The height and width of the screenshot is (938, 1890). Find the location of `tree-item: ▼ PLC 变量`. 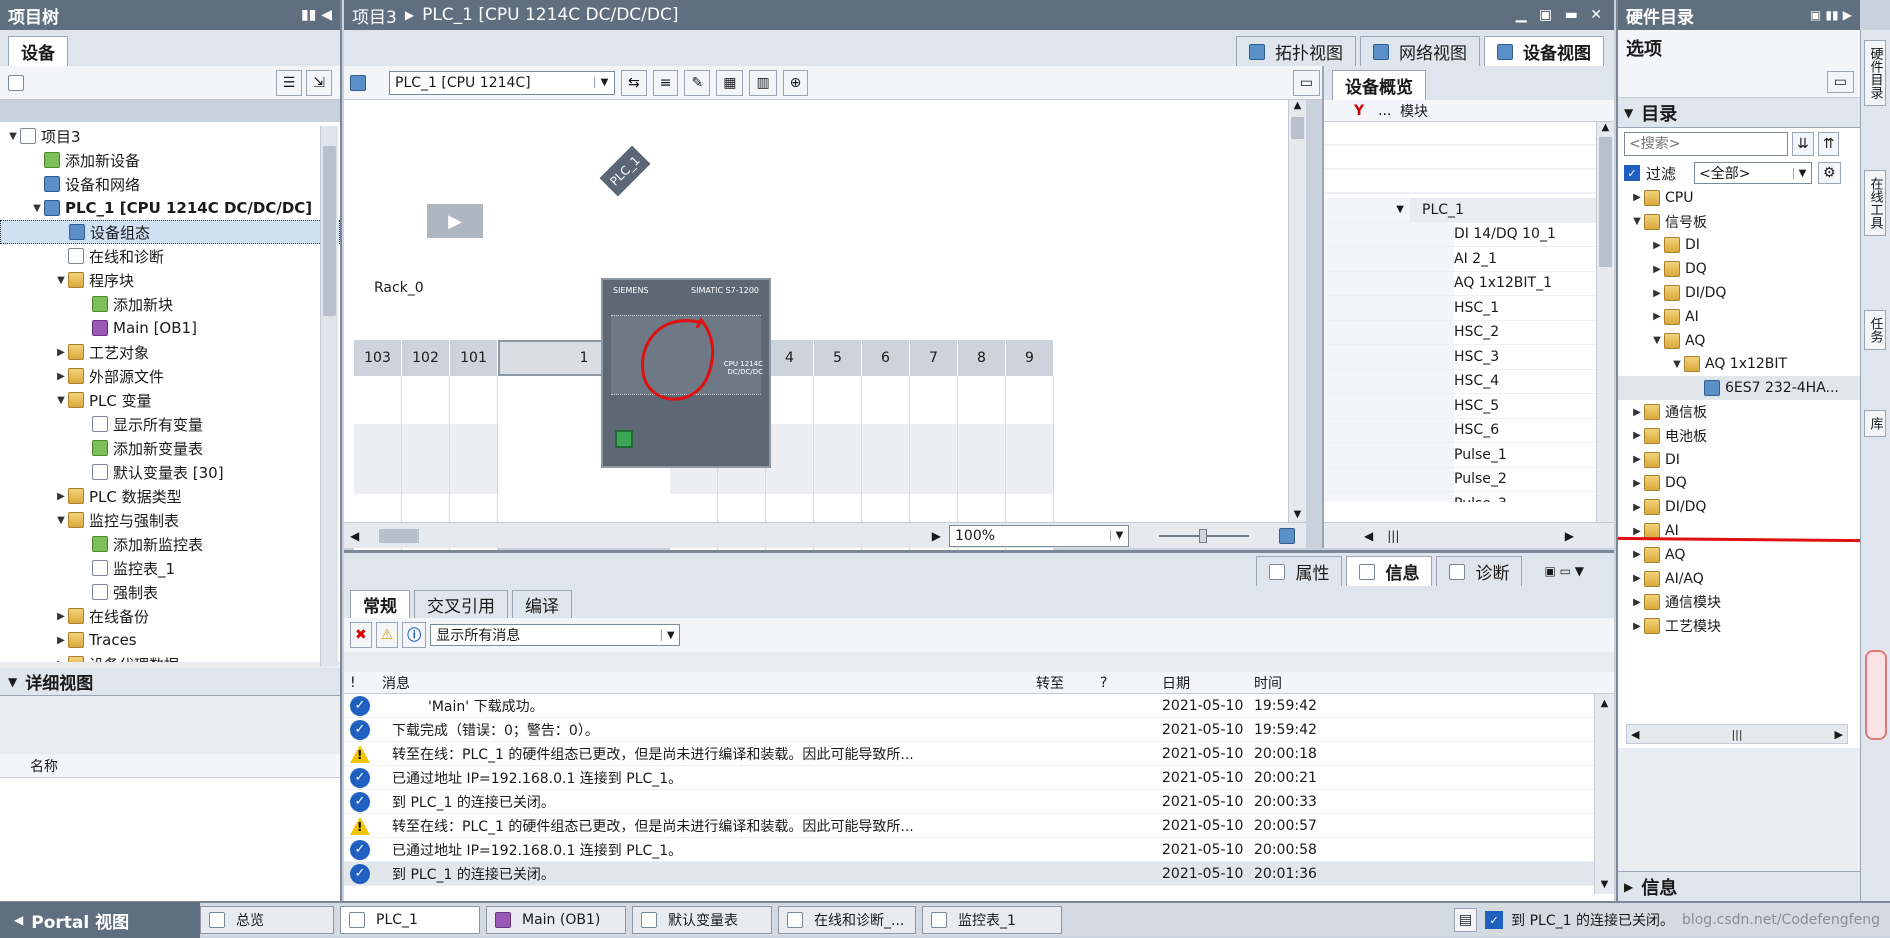

tree-item: ▼ PLC 变量 is located at coordinates (170, 400).